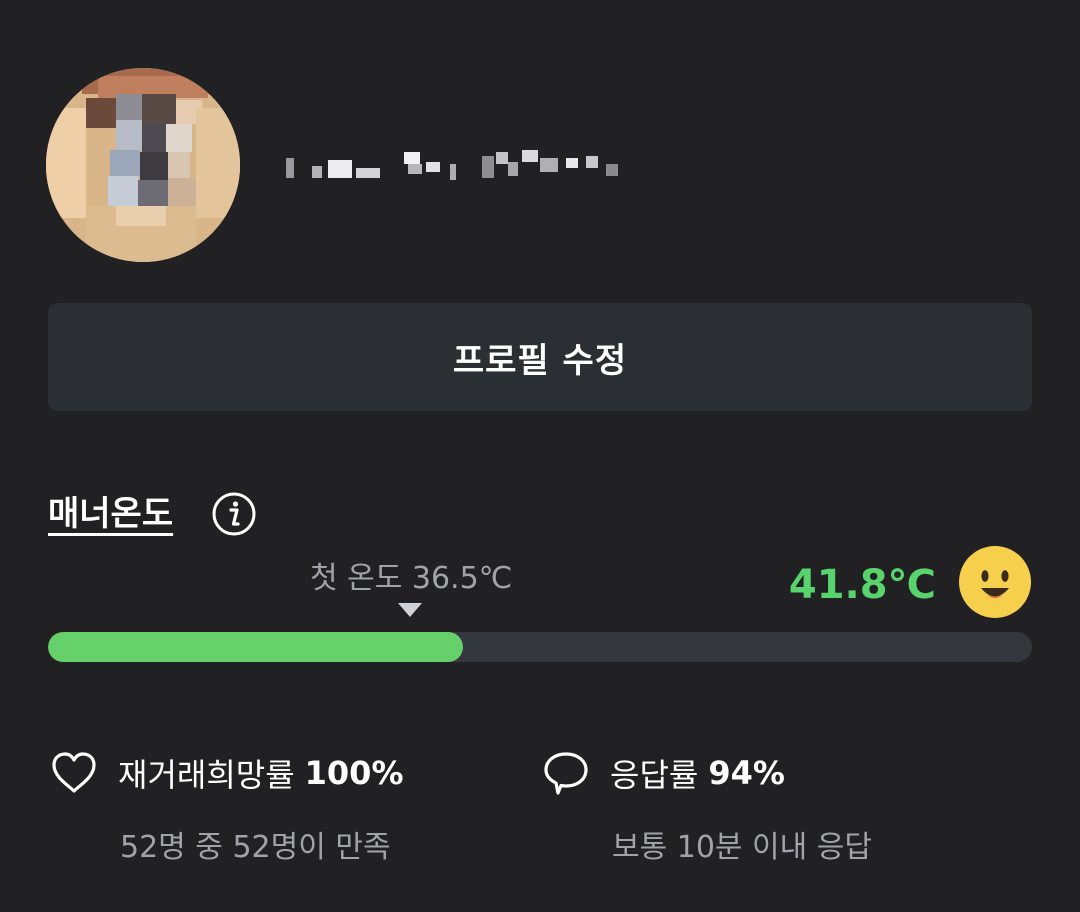 This screenshot has height=912, width=1080. What do you see at coordinates (742, 847) in the screenshot?
I see `response-rate-detail: 보통 10분 이내 응답` at bounding box center [742, 847].